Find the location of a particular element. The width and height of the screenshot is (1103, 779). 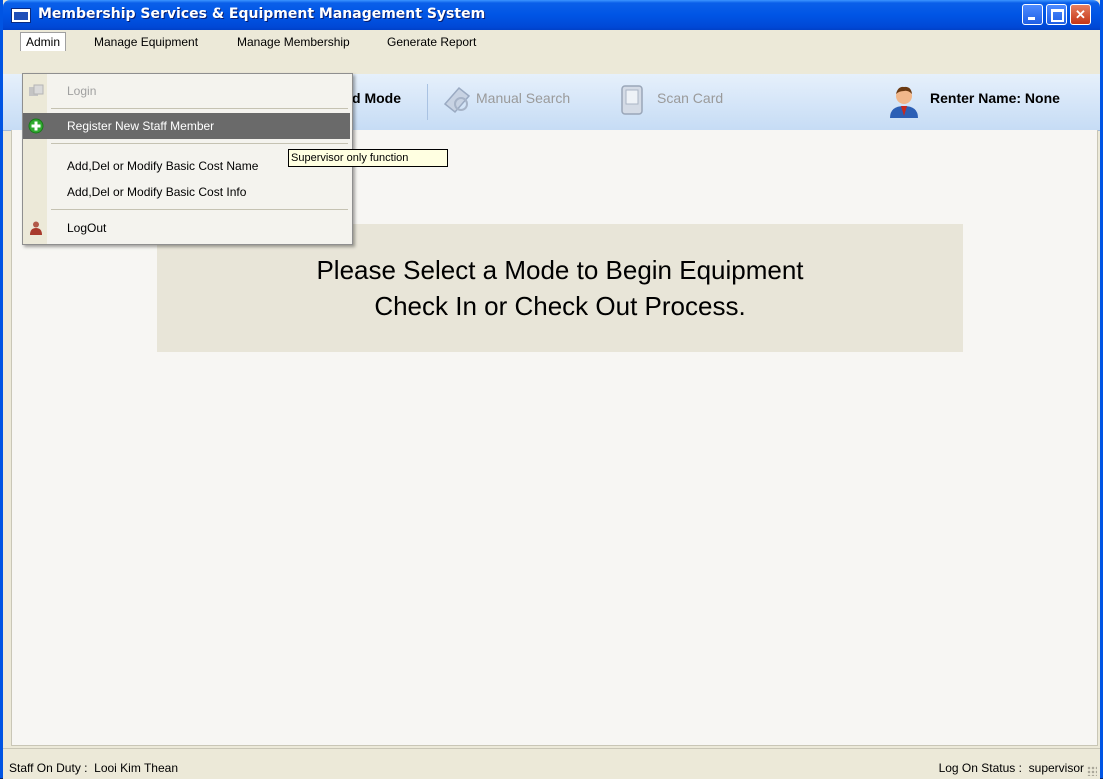

staff-on-duty-label: Staff On Duty : is located at coordinates (48, 768).